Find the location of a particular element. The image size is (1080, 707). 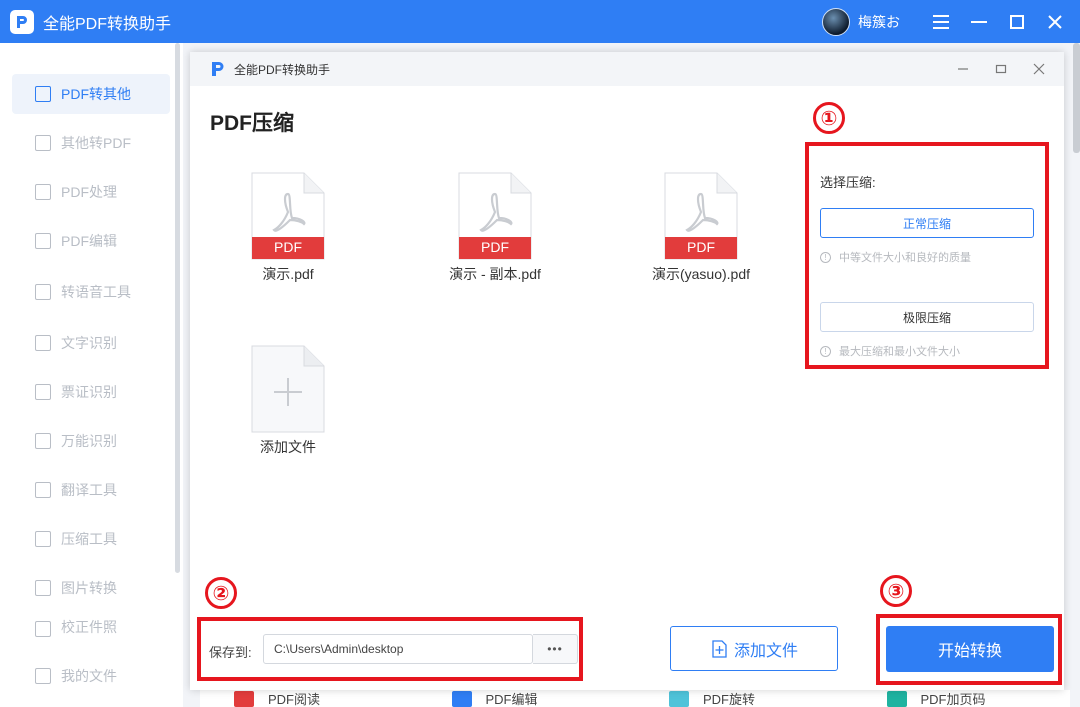

tool-label: PDF编辑 is located at coordinates (511, 699).